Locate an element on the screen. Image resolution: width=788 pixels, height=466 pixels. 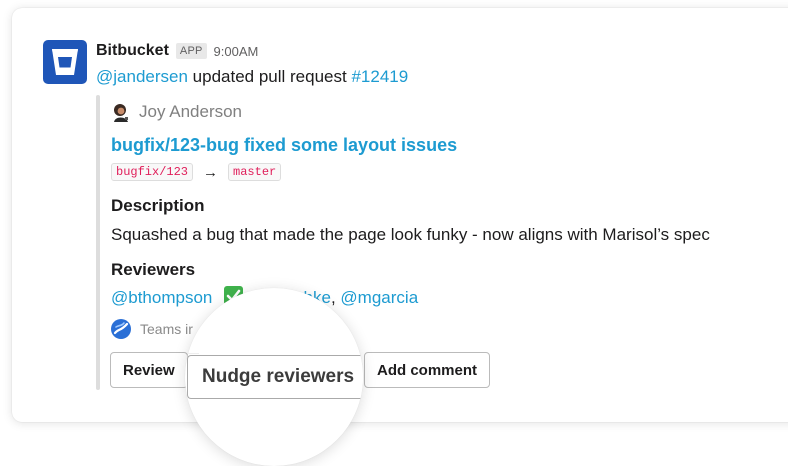
source-branch: bugfix/123 is located at coordinates (152, 172).